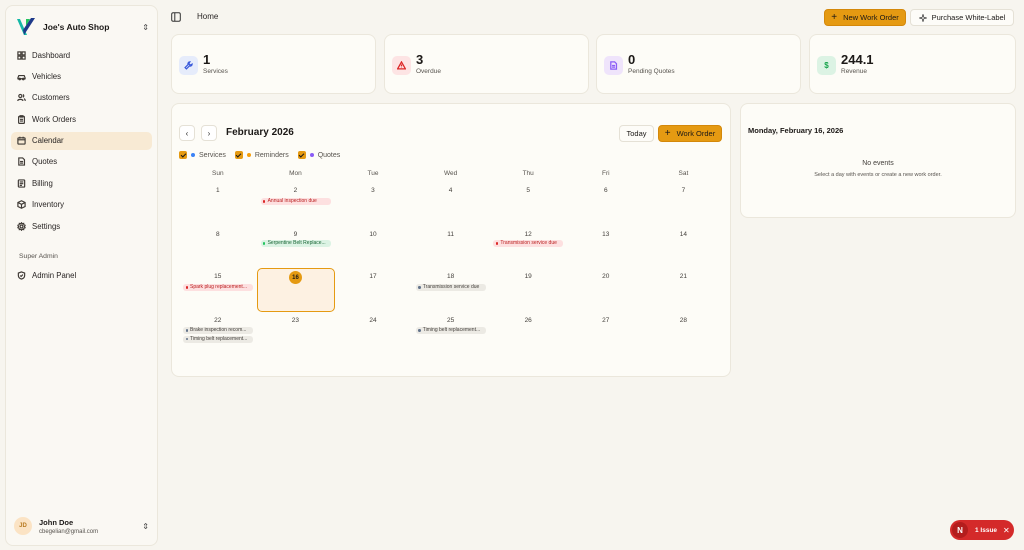 The height and width of the screenshot is (550, 1024). Describe the element at coordinates (218, 276) in the screenshot. I see `day-number: 15` at that location.